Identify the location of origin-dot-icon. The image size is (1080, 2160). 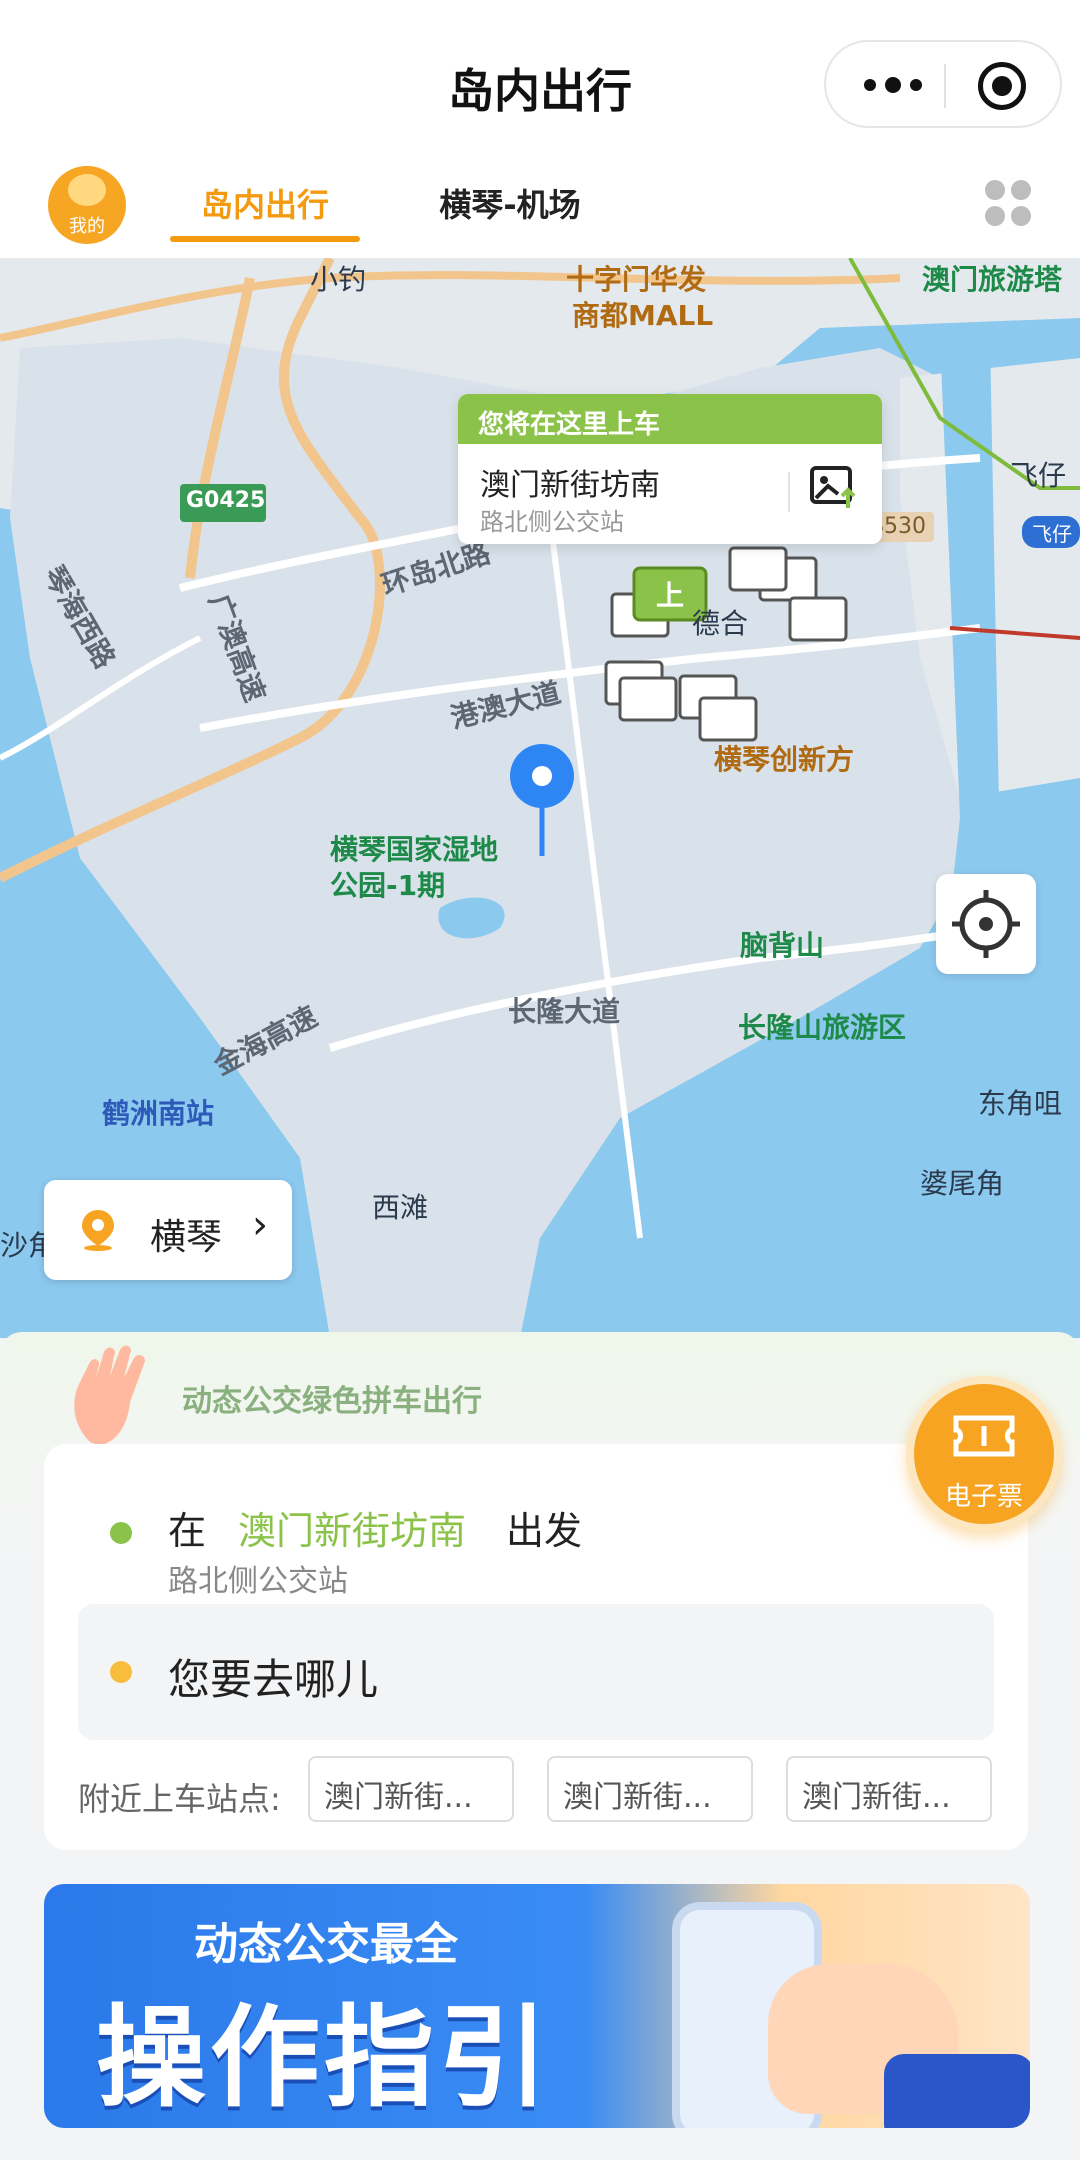
(121, 1533).